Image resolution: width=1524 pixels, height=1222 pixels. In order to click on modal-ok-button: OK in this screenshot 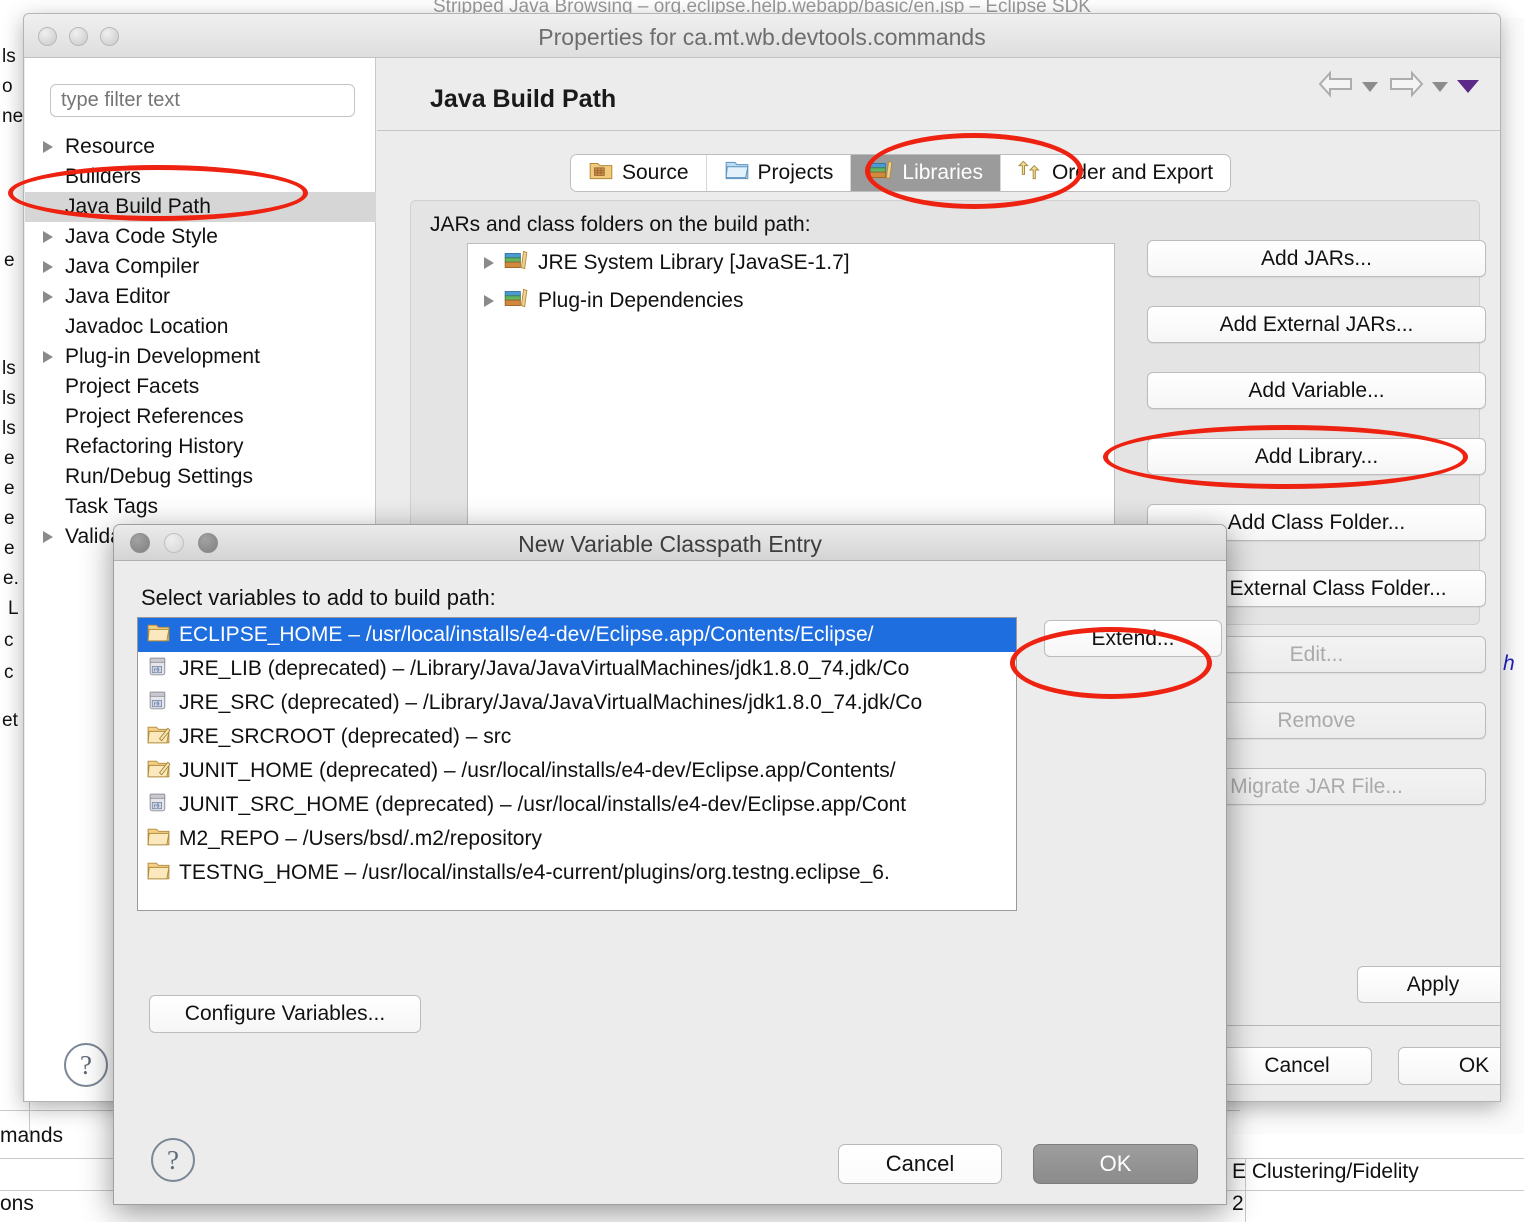, I will do `click(1115, 1164)`.